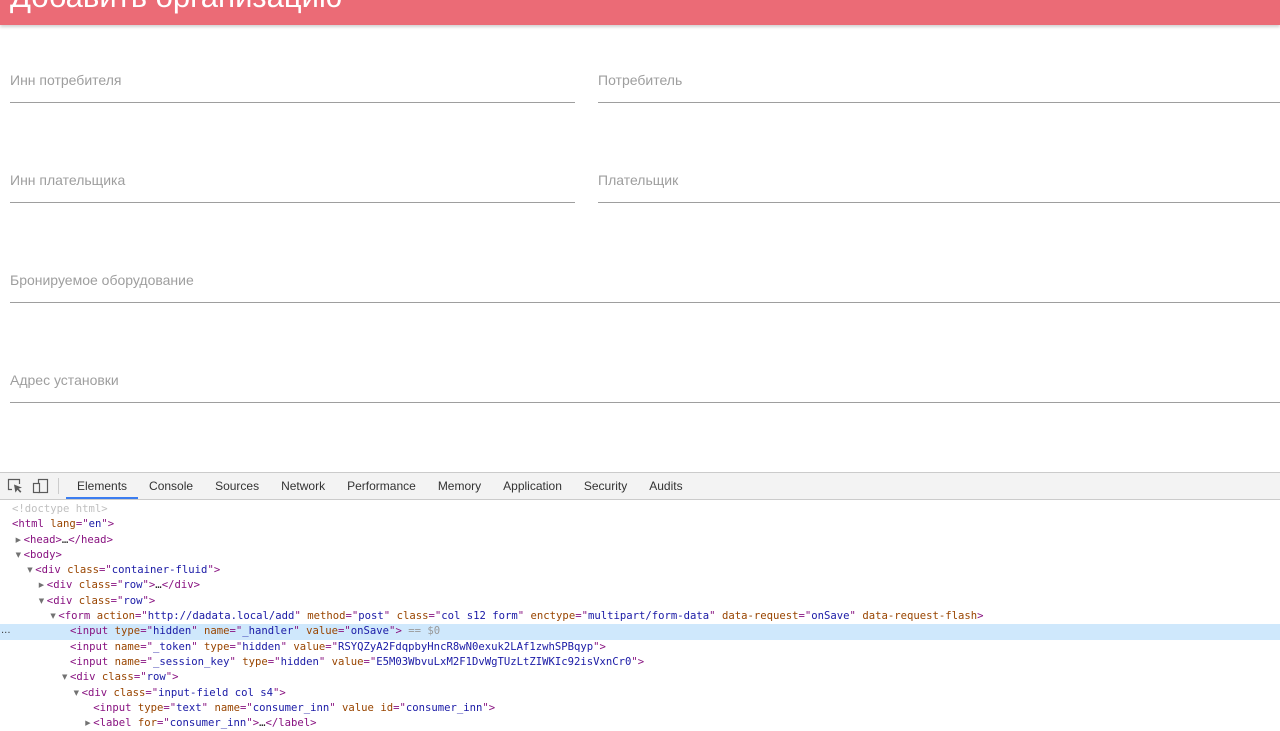  I want to click on consumer-input, so click(939, 80).